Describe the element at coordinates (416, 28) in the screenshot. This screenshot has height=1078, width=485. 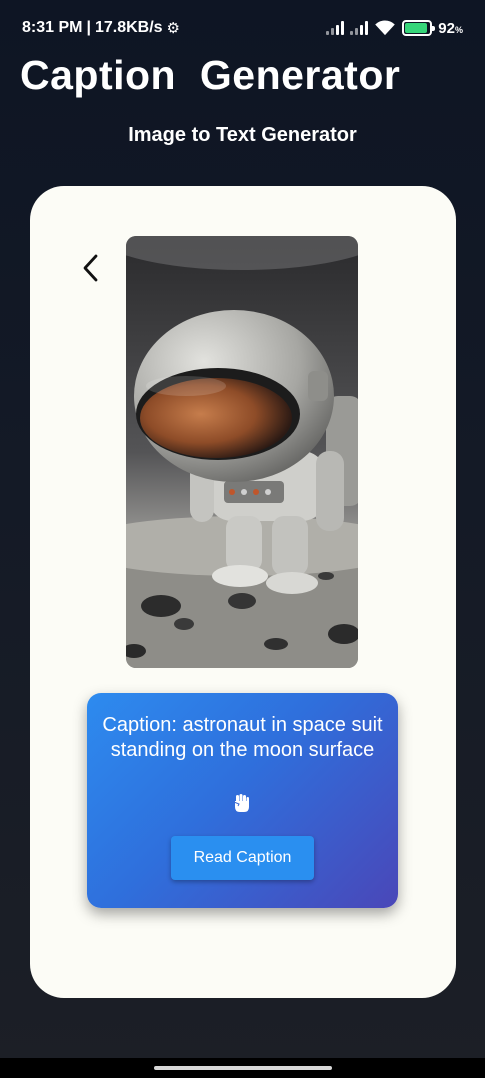
I see `battery-fill` at that location.